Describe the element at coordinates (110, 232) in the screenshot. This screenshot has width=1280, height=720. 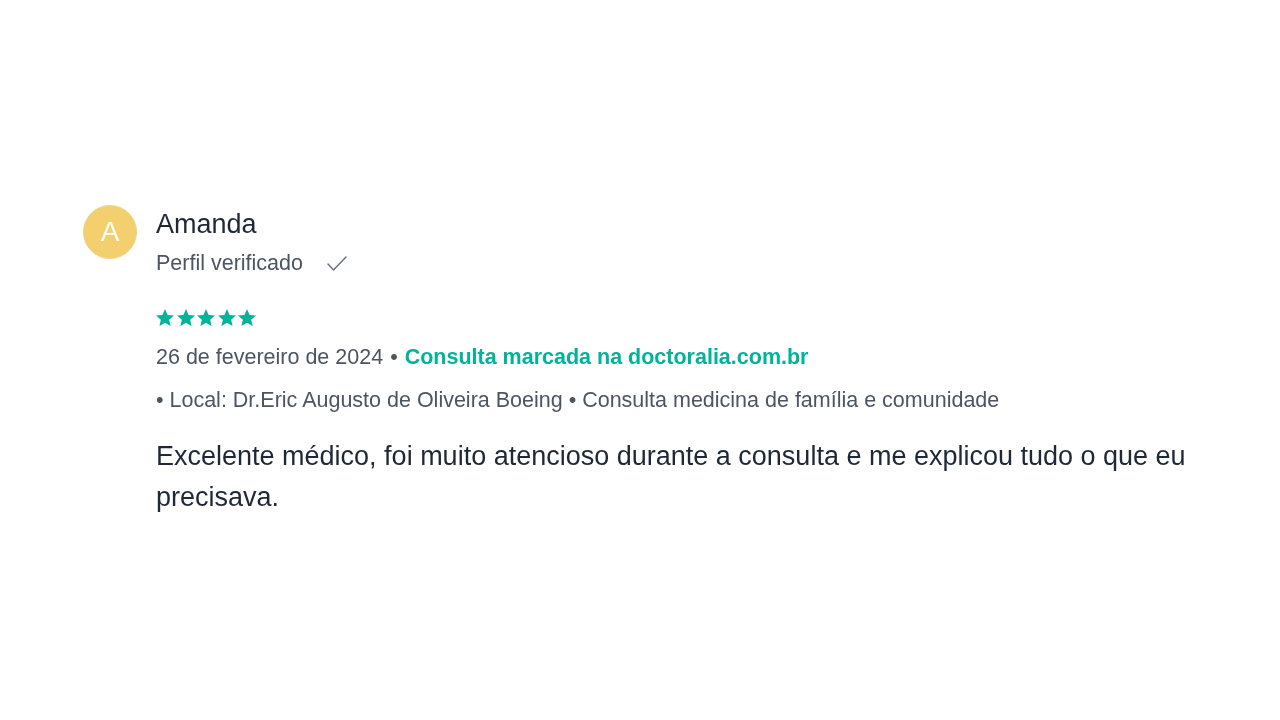
I see `avatar: A` at that location.